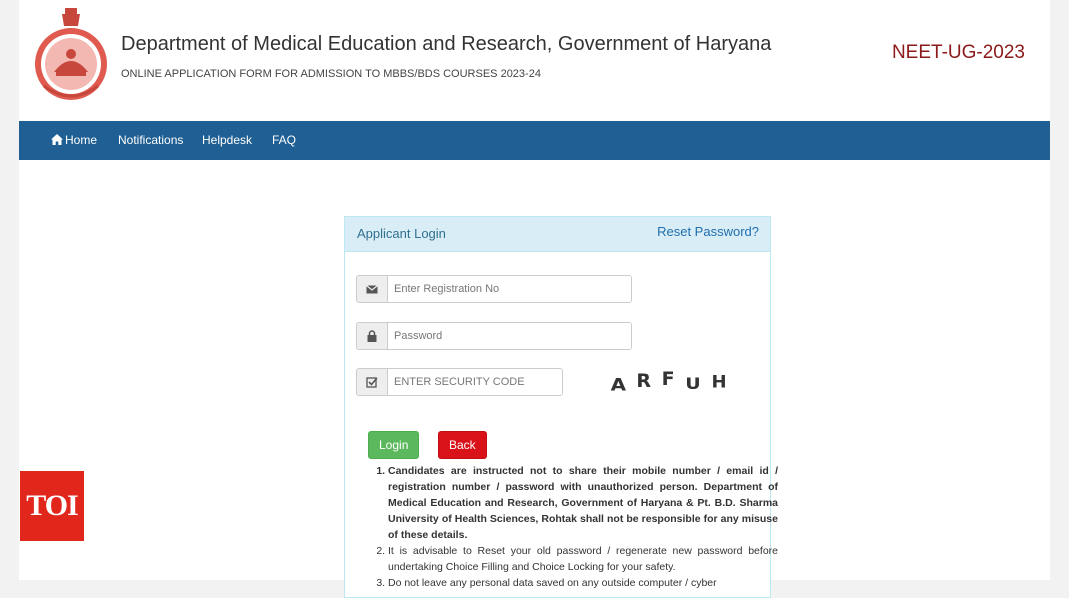  What do you see at coordinates (150, 140) in the screenshot?
I see `nav-notifications: Notifications` at bounding box center [150, 140].